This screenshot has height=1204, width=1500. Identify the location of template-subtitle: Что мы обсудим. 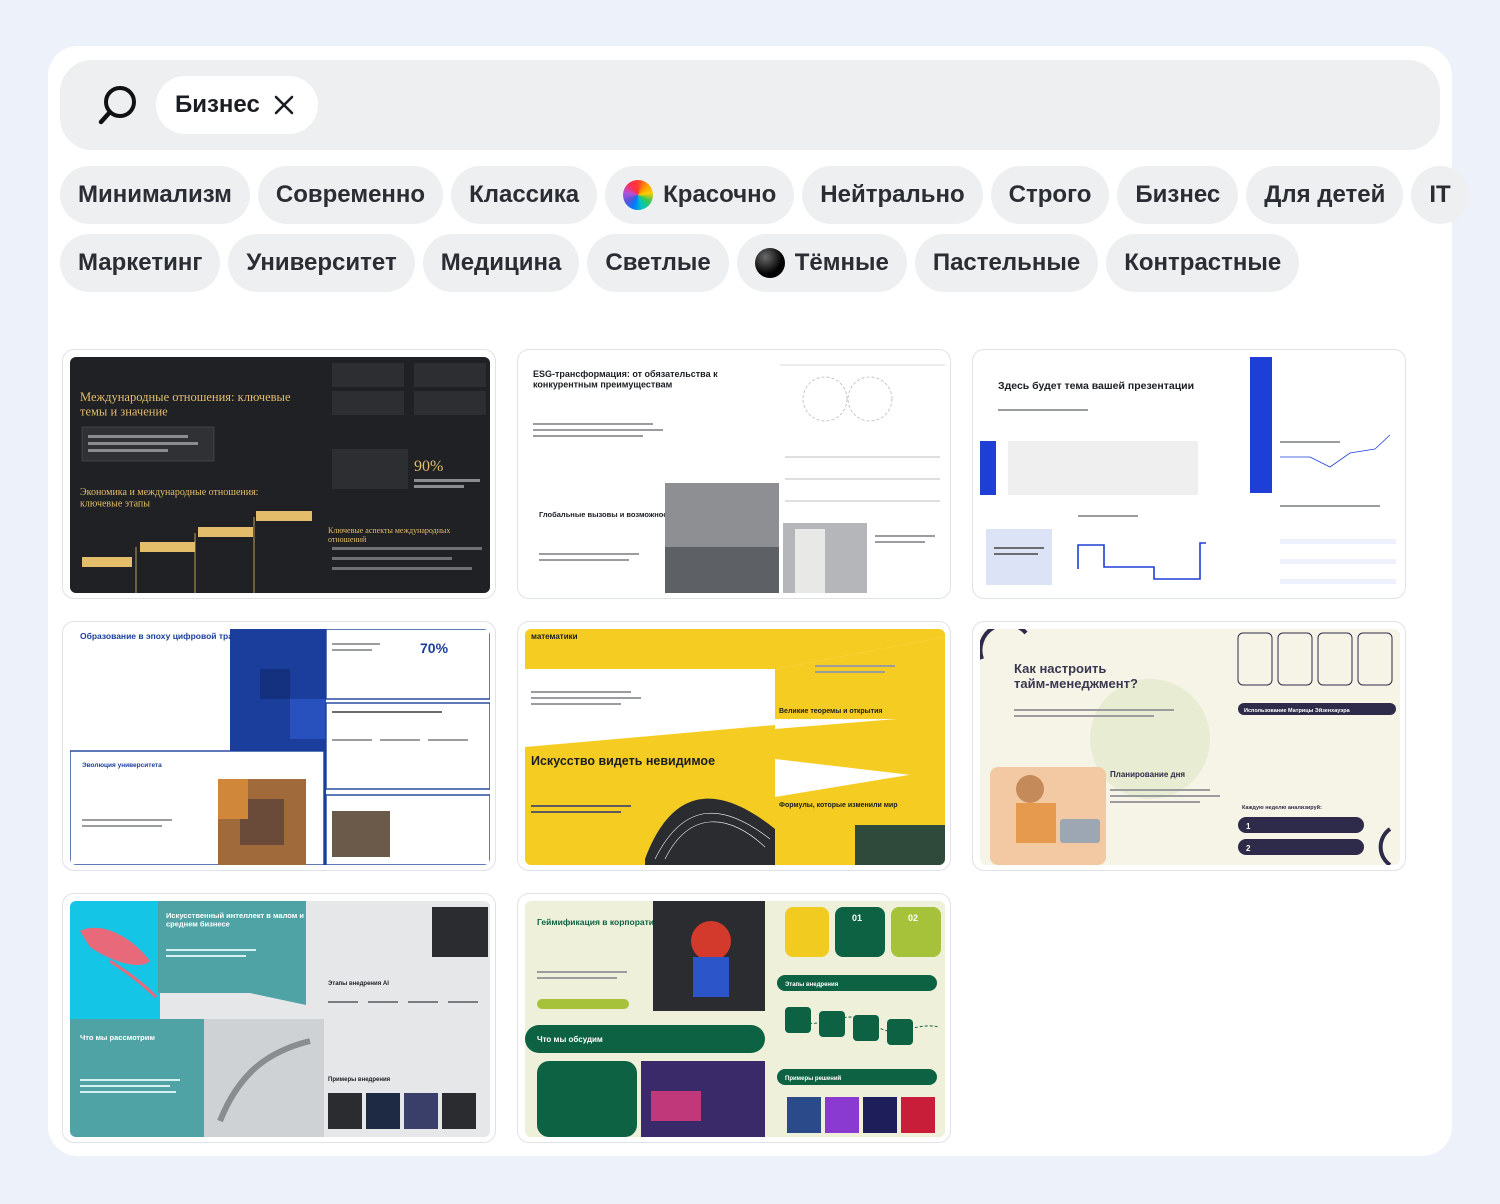
(570, 1039).